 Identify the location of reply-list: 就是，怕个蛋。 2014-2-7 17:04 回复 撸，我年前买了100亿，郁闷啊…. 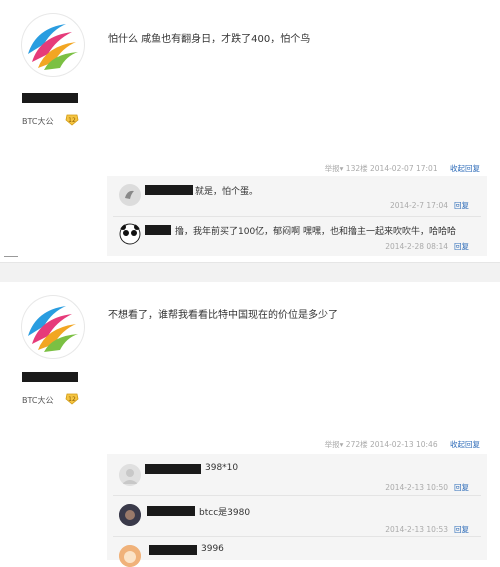
(297, 216).